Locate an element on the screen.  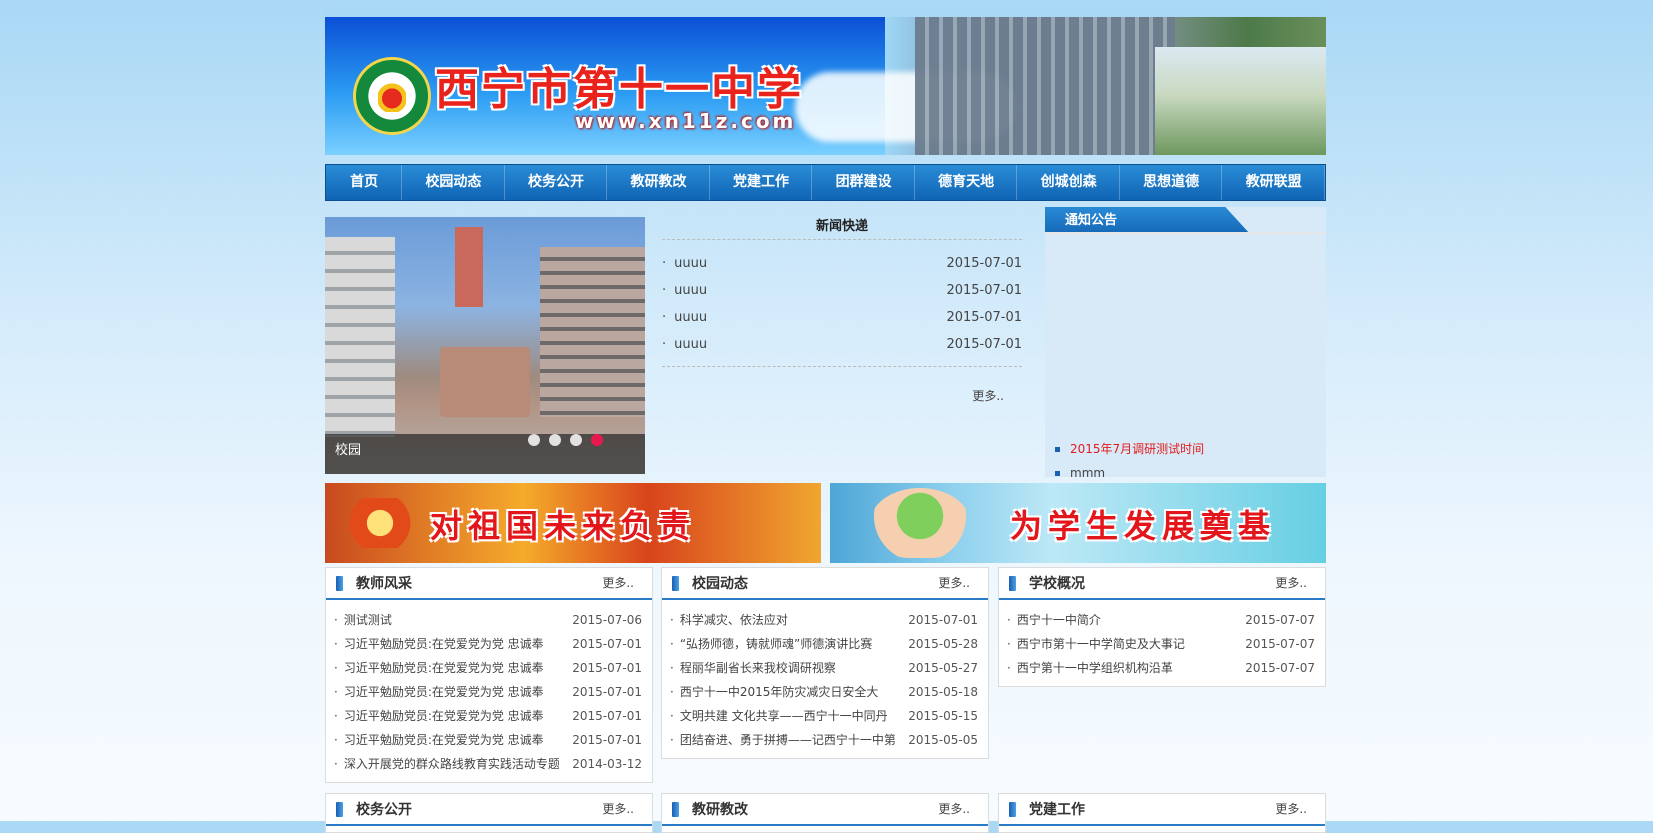
list-item: 文明共建 文化共享——西宁十一中同丹 2015-05-15 is located at coordinates (824, 716).